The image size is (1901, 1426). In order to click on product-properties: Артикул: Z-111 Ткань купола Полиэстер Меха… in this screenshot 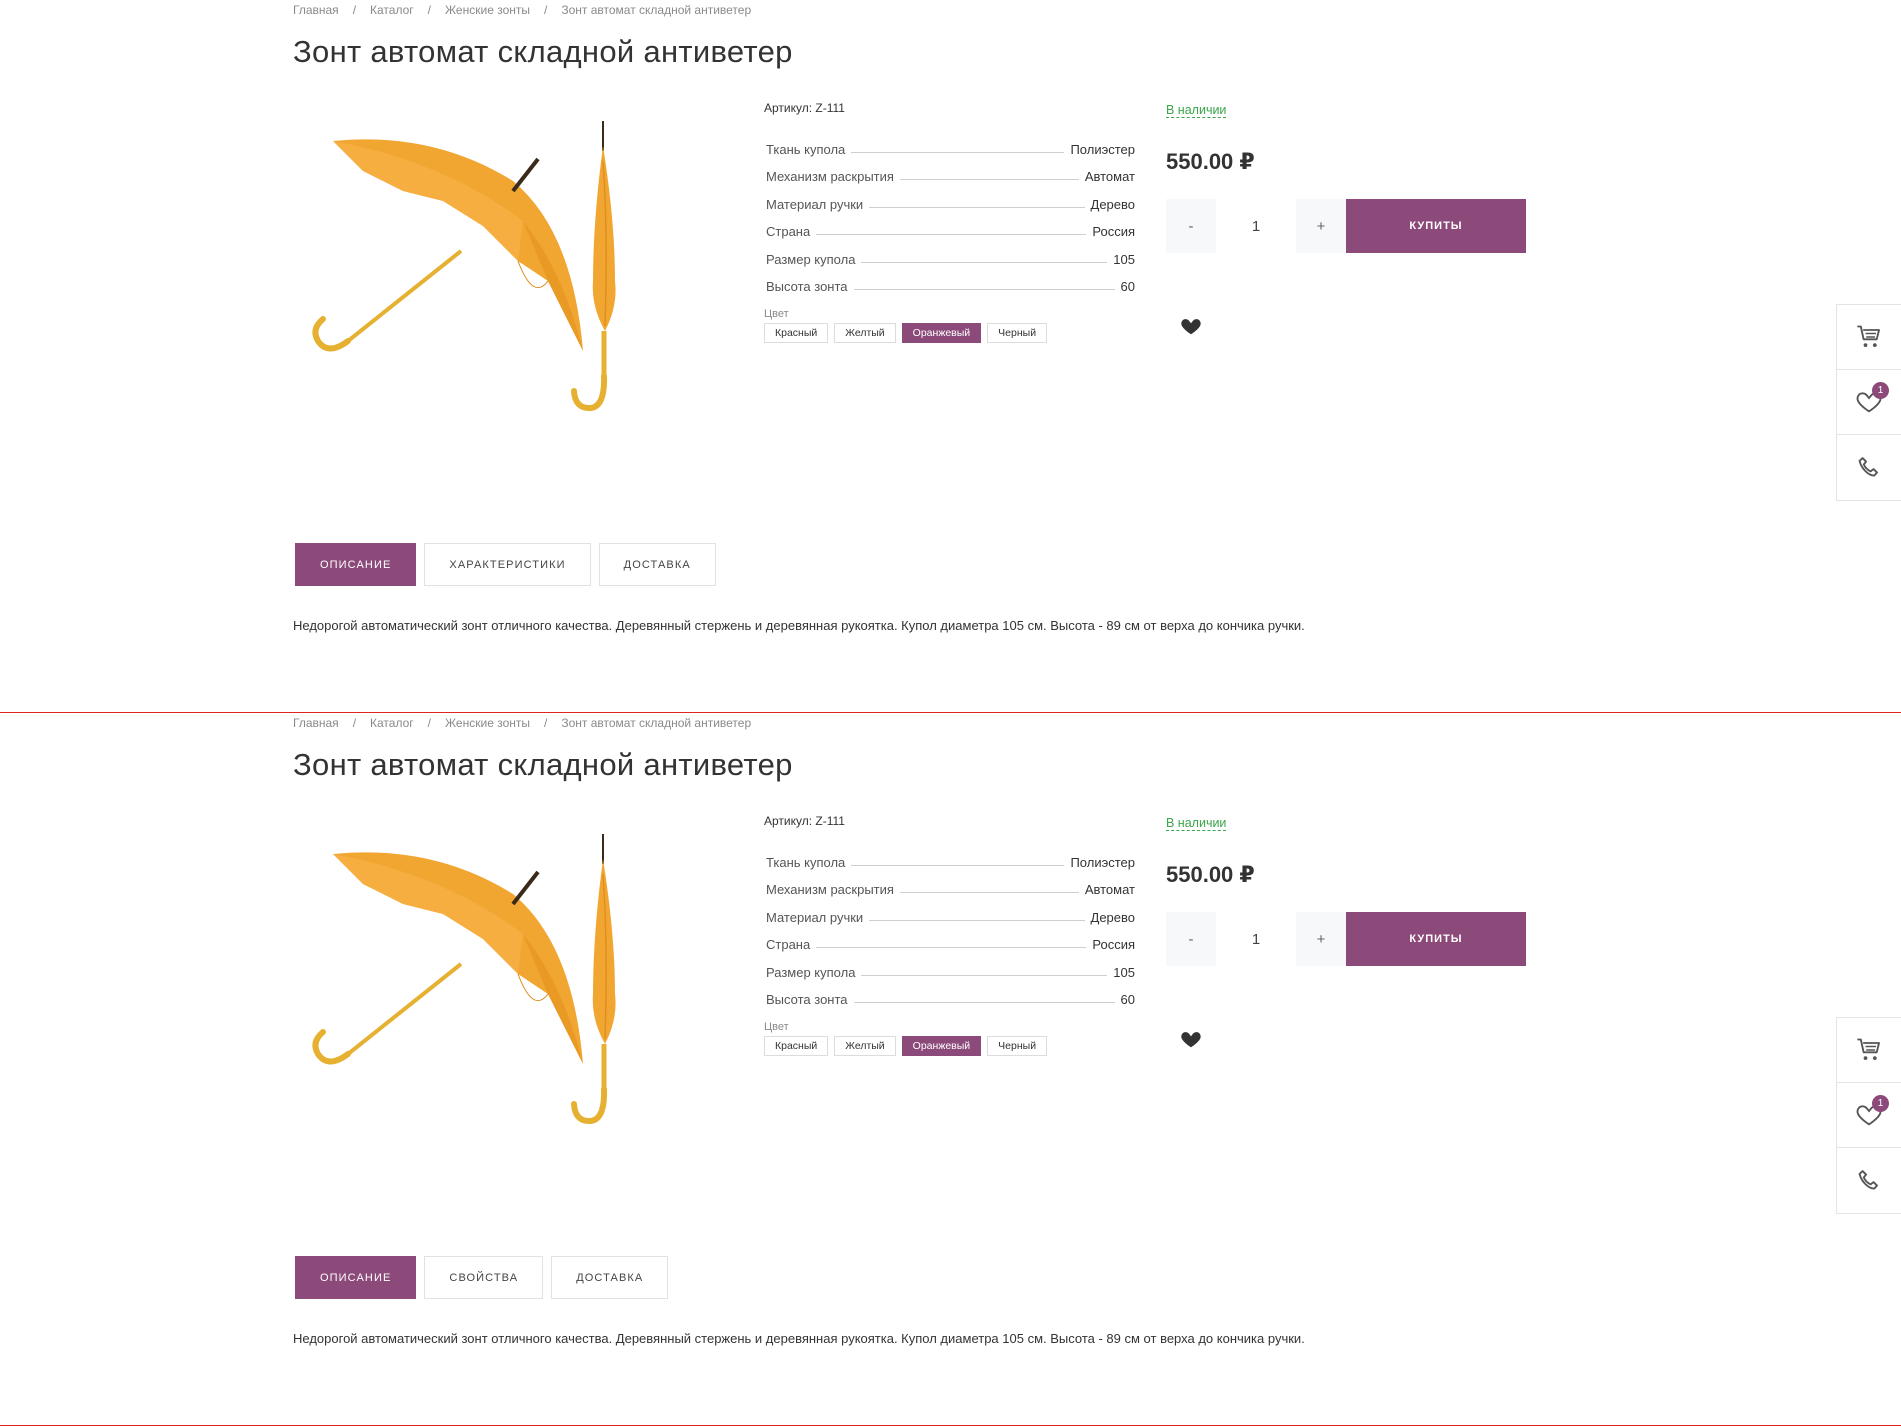, I will do `click(949, 935)`.